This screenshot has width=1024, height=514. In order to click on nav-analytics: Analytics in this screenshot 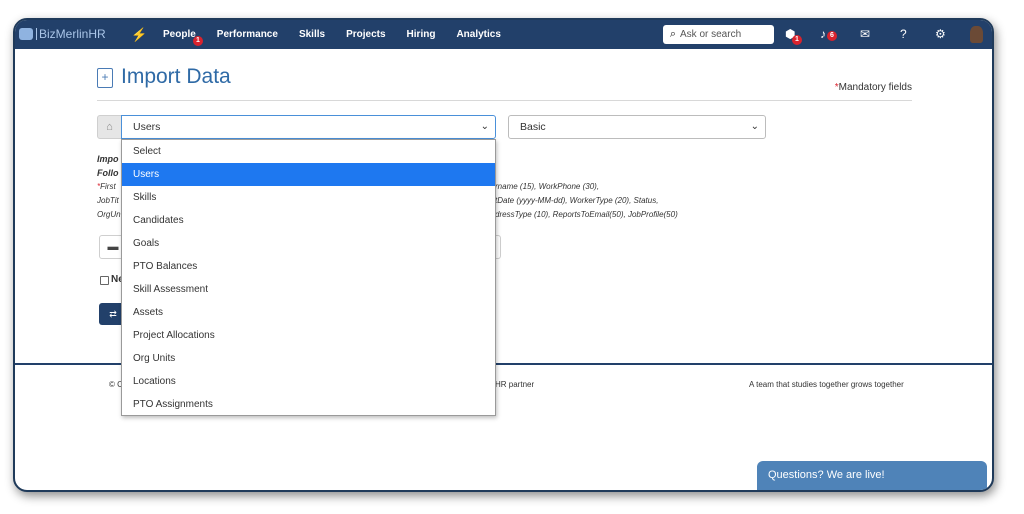, I will do `click(478, 34)`.